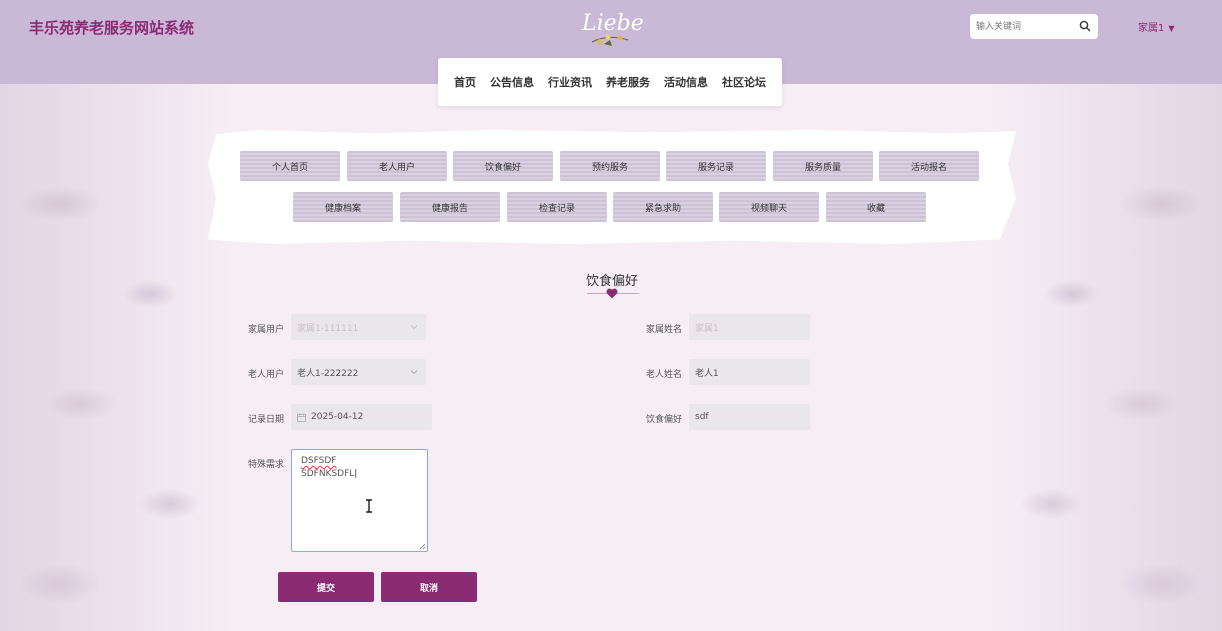  I want to click on submit-button: 提交, so click(326, 587).